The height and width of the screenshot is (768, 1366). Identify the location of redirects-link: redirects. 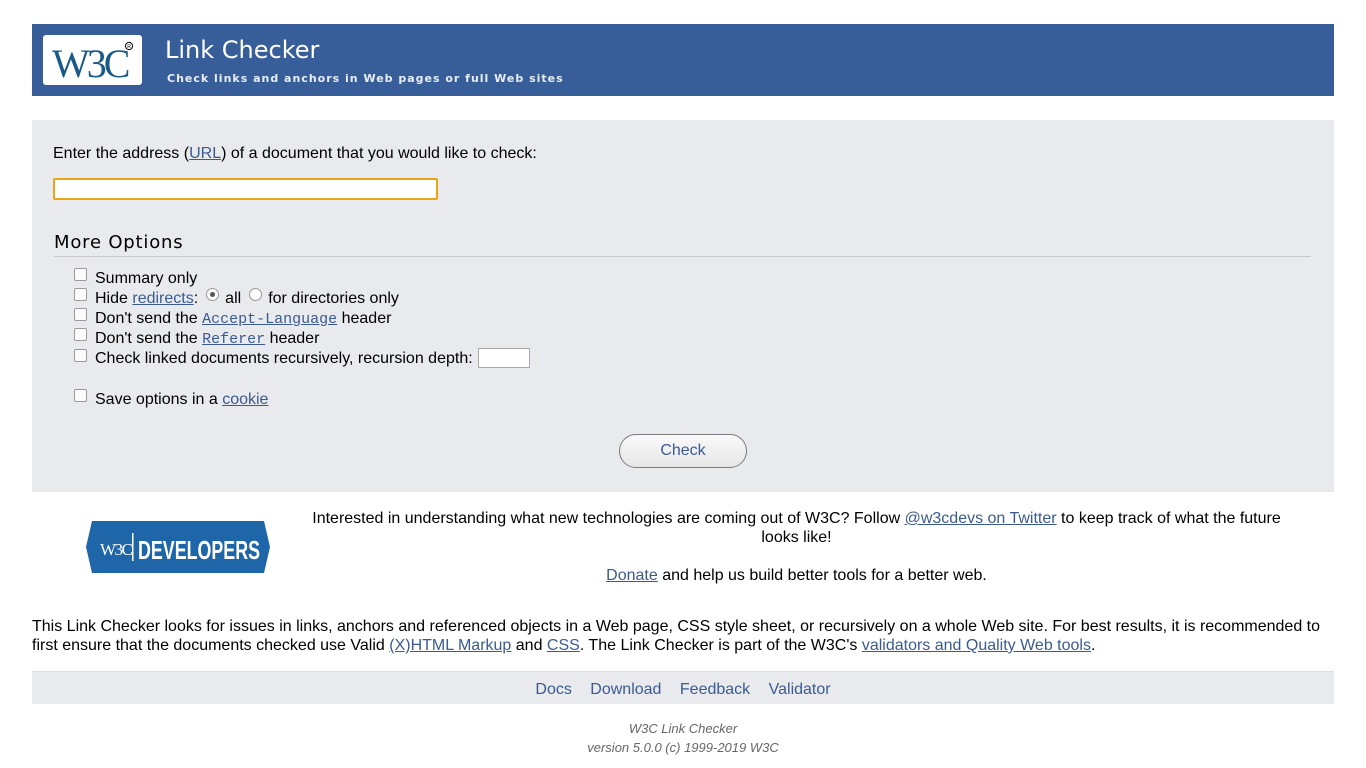
(162, 298).